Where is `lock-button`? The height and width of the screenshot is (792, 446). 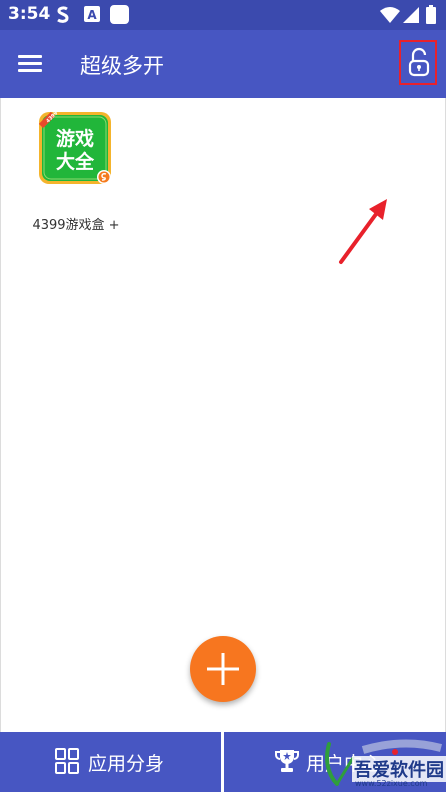
lock-button is located at coordinates (419, 63).